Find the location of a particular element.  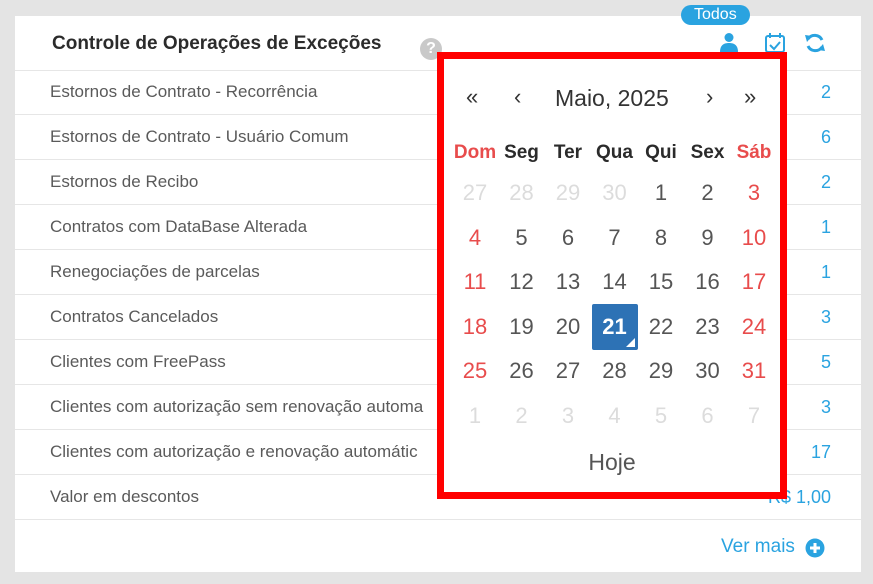

day-cell: 8 is located at coordinates (661, 238).